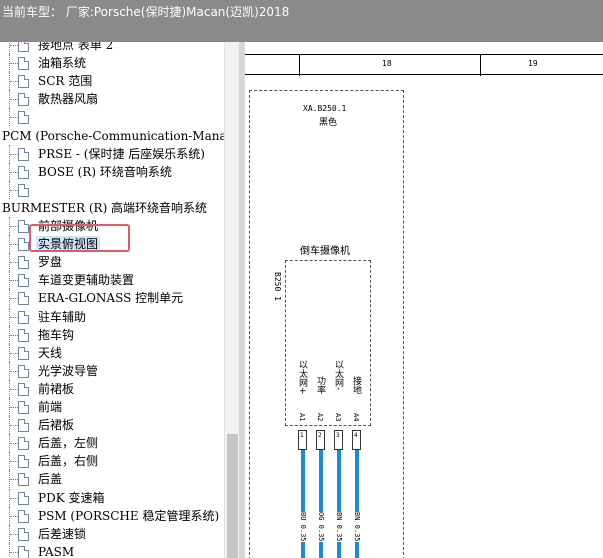 This screenshot has height=558, width=603. What do you see at coordinates (112, 171) in the screenshot?
I see `tree-item: BOSE (R) 环绕音响系统` at bounding box center [112, 171].